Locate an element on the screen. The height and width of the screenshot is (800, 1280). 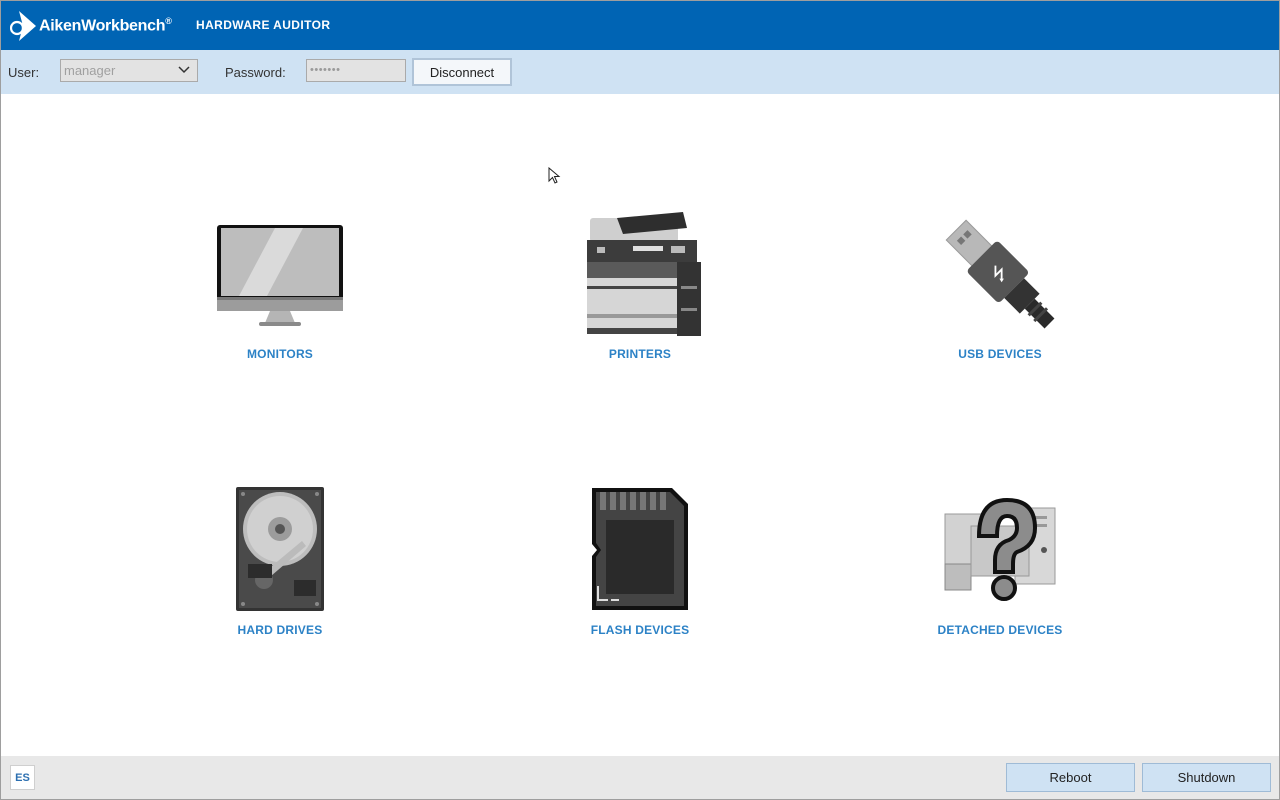
tile-usb-devices: ⭍ USB DEVICES is located at coordinates (1000, 287).